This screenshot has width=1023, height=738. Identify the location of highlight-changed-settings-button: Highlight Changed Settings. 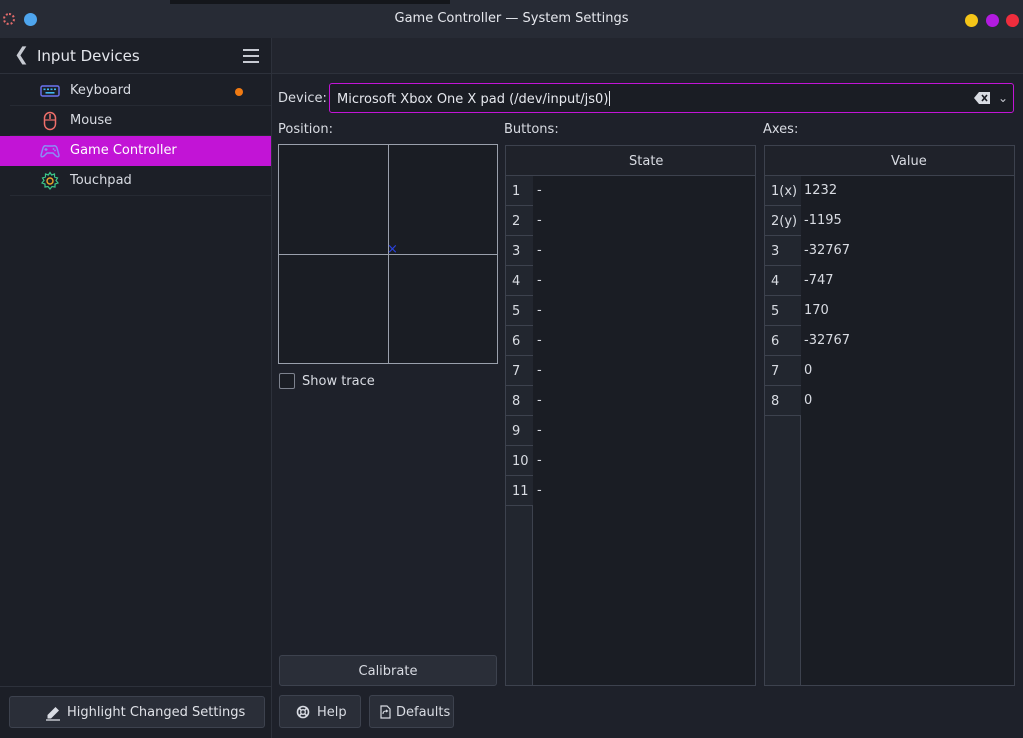
(137, 712).